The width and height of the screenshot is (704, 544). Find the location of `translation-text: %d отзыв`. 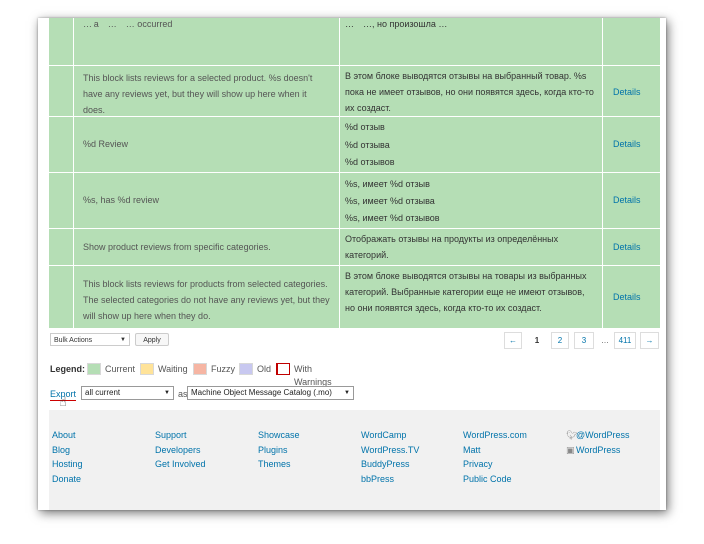

translation-text: %d отзыв is located at coordinates (365, 127).